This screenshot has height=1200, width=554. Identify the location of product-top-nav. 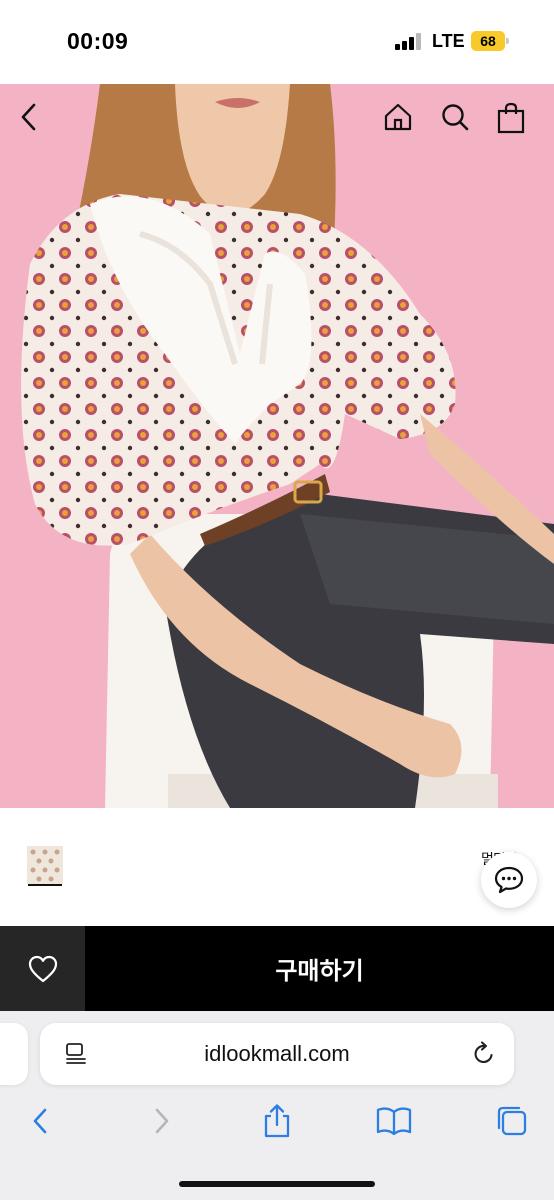
(277, 119).